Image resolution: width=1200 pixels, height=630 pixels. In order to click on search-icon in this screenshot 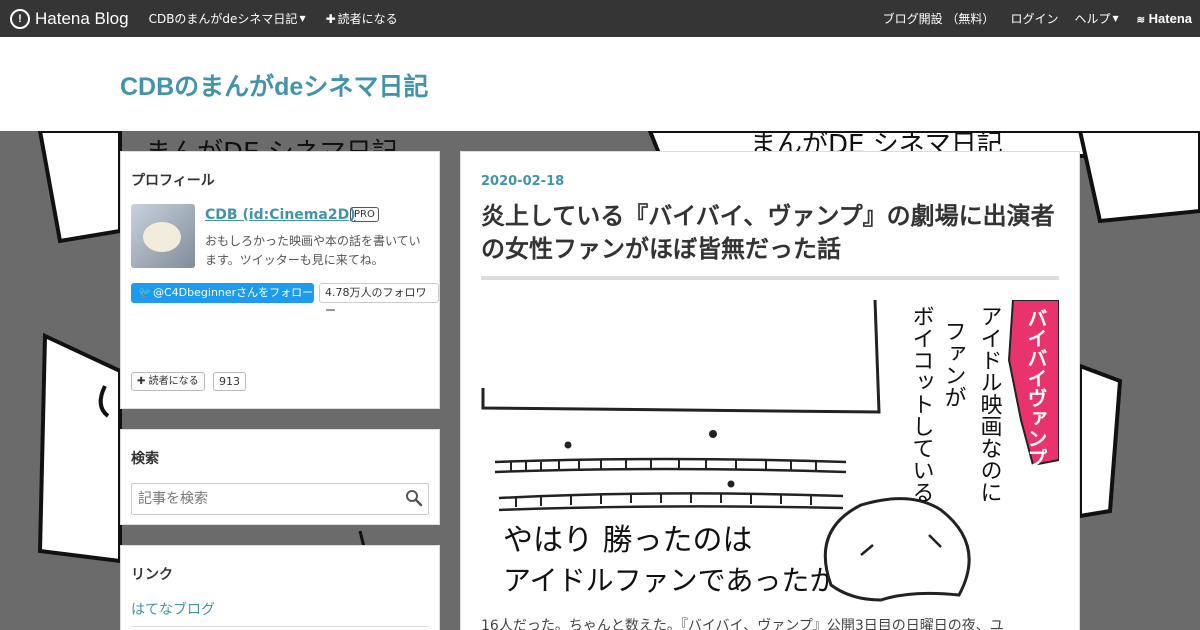, I will do `click(414, 498)`.